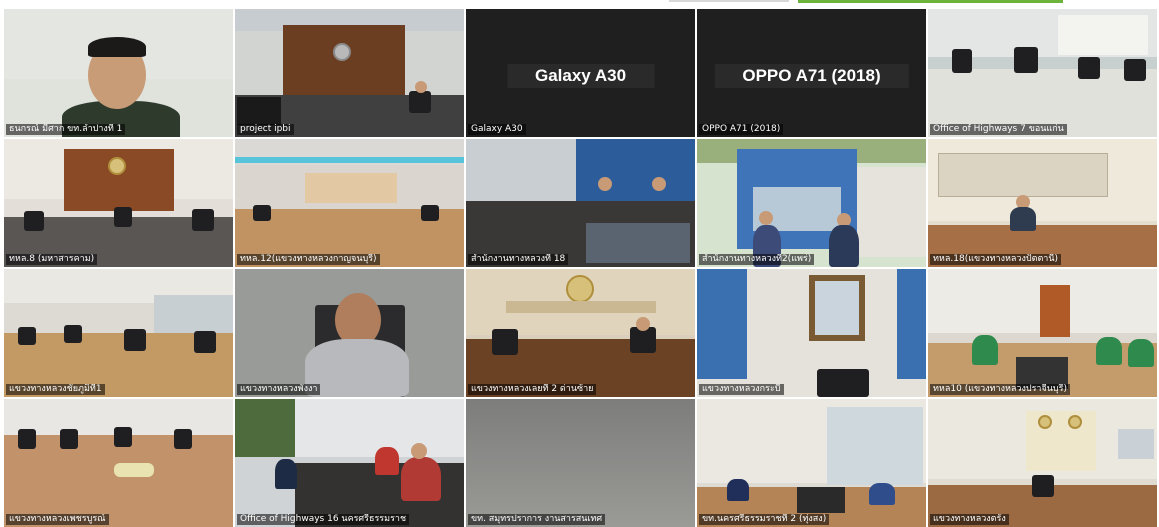 The height and width of the screenshot is (527, 1159). Describe the element at coordinates (279, 389) in the screenshot. I see `participant-name: แขวงทางหลวงพังงา` at that location.